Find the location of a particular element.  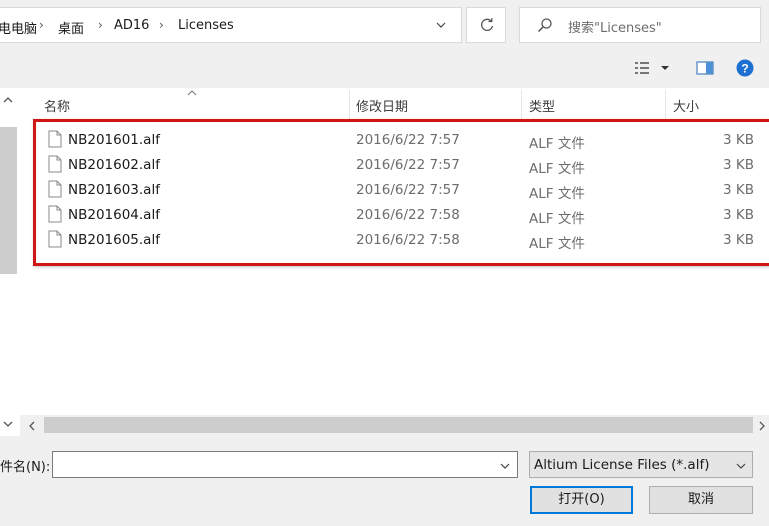

breadcrumb-item-desktop: 桌面 is located at coordinates (71, 27).